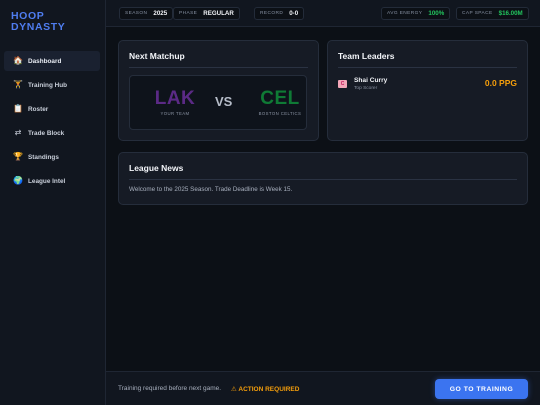 The image size is (540, 405). Describe the element at coordinates (272, 13) in the screenshot. I see `record-label: RECORD` at that location.